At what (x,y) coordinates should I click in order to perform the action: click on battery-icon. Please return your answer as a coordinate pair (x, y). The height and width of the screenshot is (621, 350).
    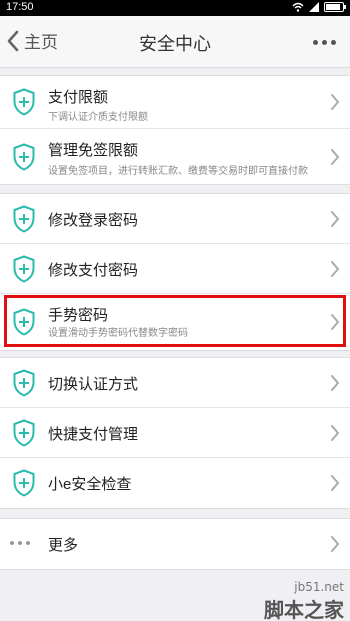
    Looking at the image, I should click on (335, 7).